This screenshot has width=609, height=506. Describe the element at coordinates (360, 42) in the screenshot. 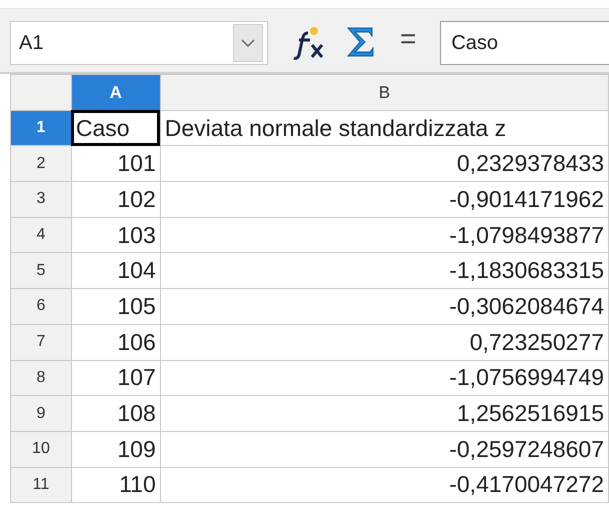

I see `sum-icon` at that location.